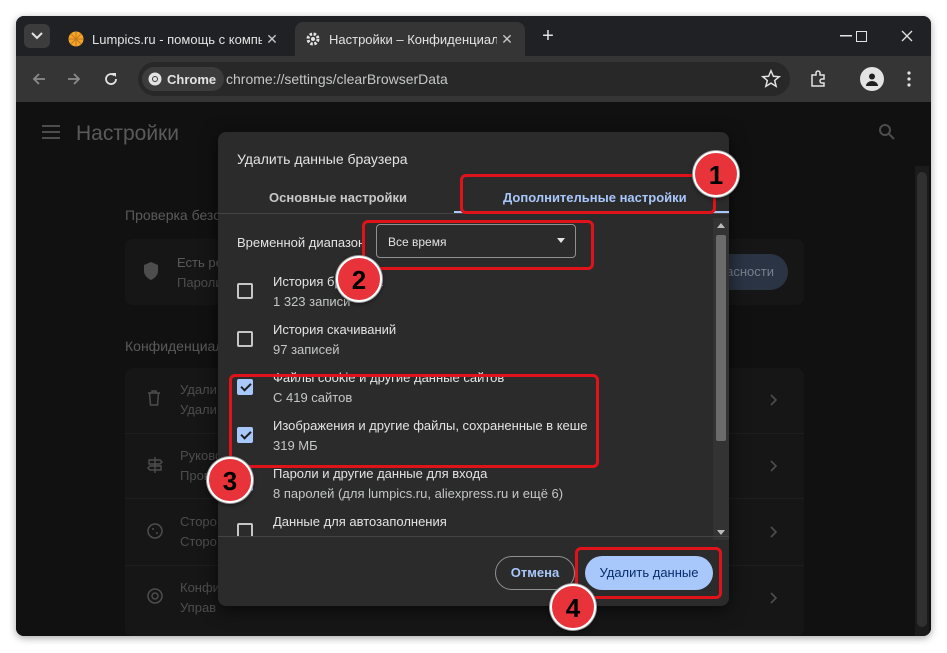 The height and width of the screenshot is (653, 947). What do you see at coordinates (301, 242) in the screenshot?
I see `time-range-label: Временной диапазон` at bounding box center [301, 242].